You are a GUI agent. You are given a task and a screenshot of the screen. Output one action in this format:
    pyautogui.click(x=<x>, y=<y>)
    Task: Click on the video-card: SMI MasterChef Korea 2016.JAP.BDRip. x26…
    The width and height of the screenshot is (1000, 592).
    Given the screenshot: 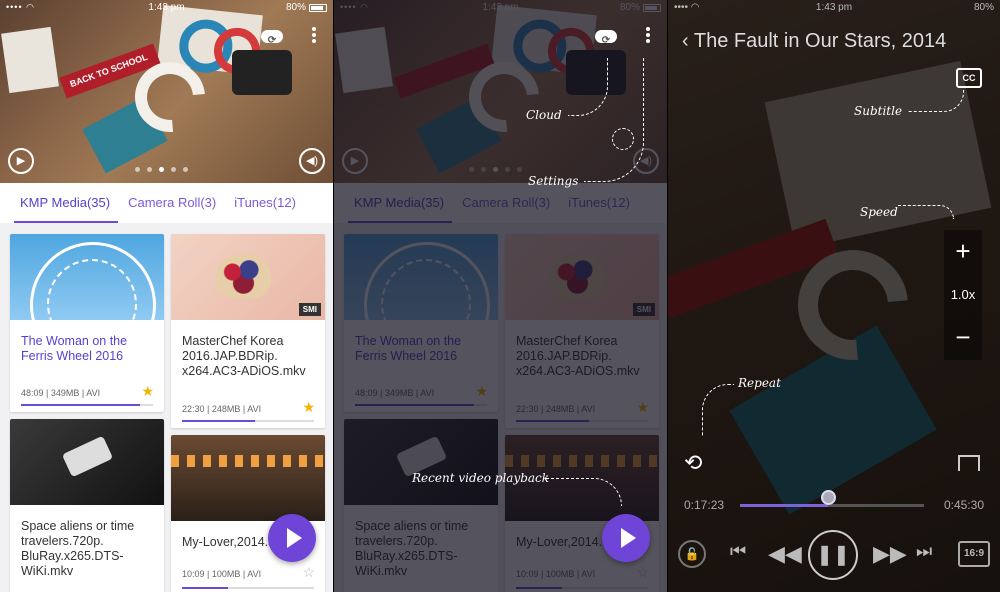 What is the action you would take?
    pyautogui.click(x=248, y=331)
    